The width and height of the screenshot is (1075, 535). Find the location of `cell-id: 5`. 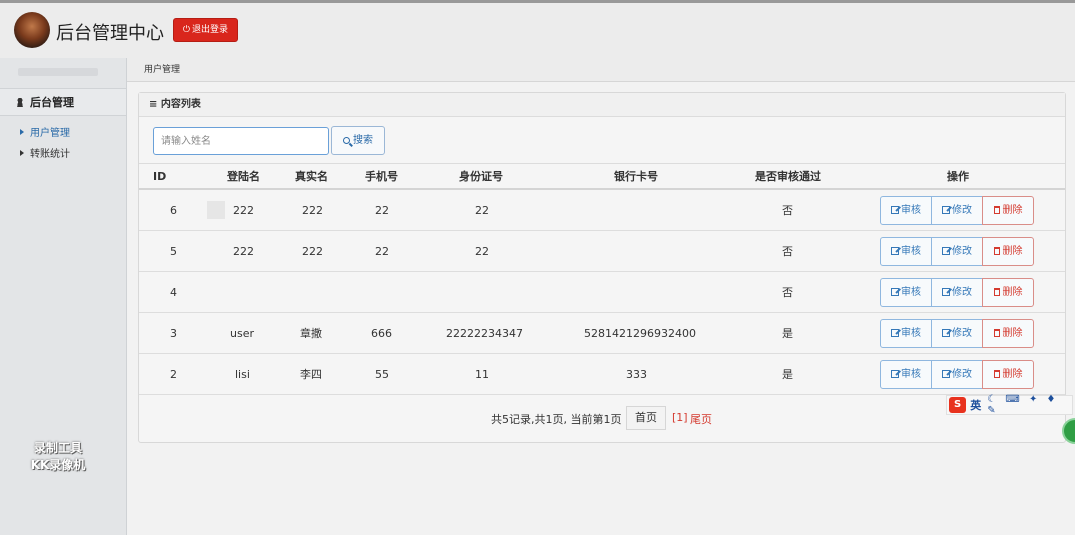

cell-id: 5 is located at coordinates (173, 251).